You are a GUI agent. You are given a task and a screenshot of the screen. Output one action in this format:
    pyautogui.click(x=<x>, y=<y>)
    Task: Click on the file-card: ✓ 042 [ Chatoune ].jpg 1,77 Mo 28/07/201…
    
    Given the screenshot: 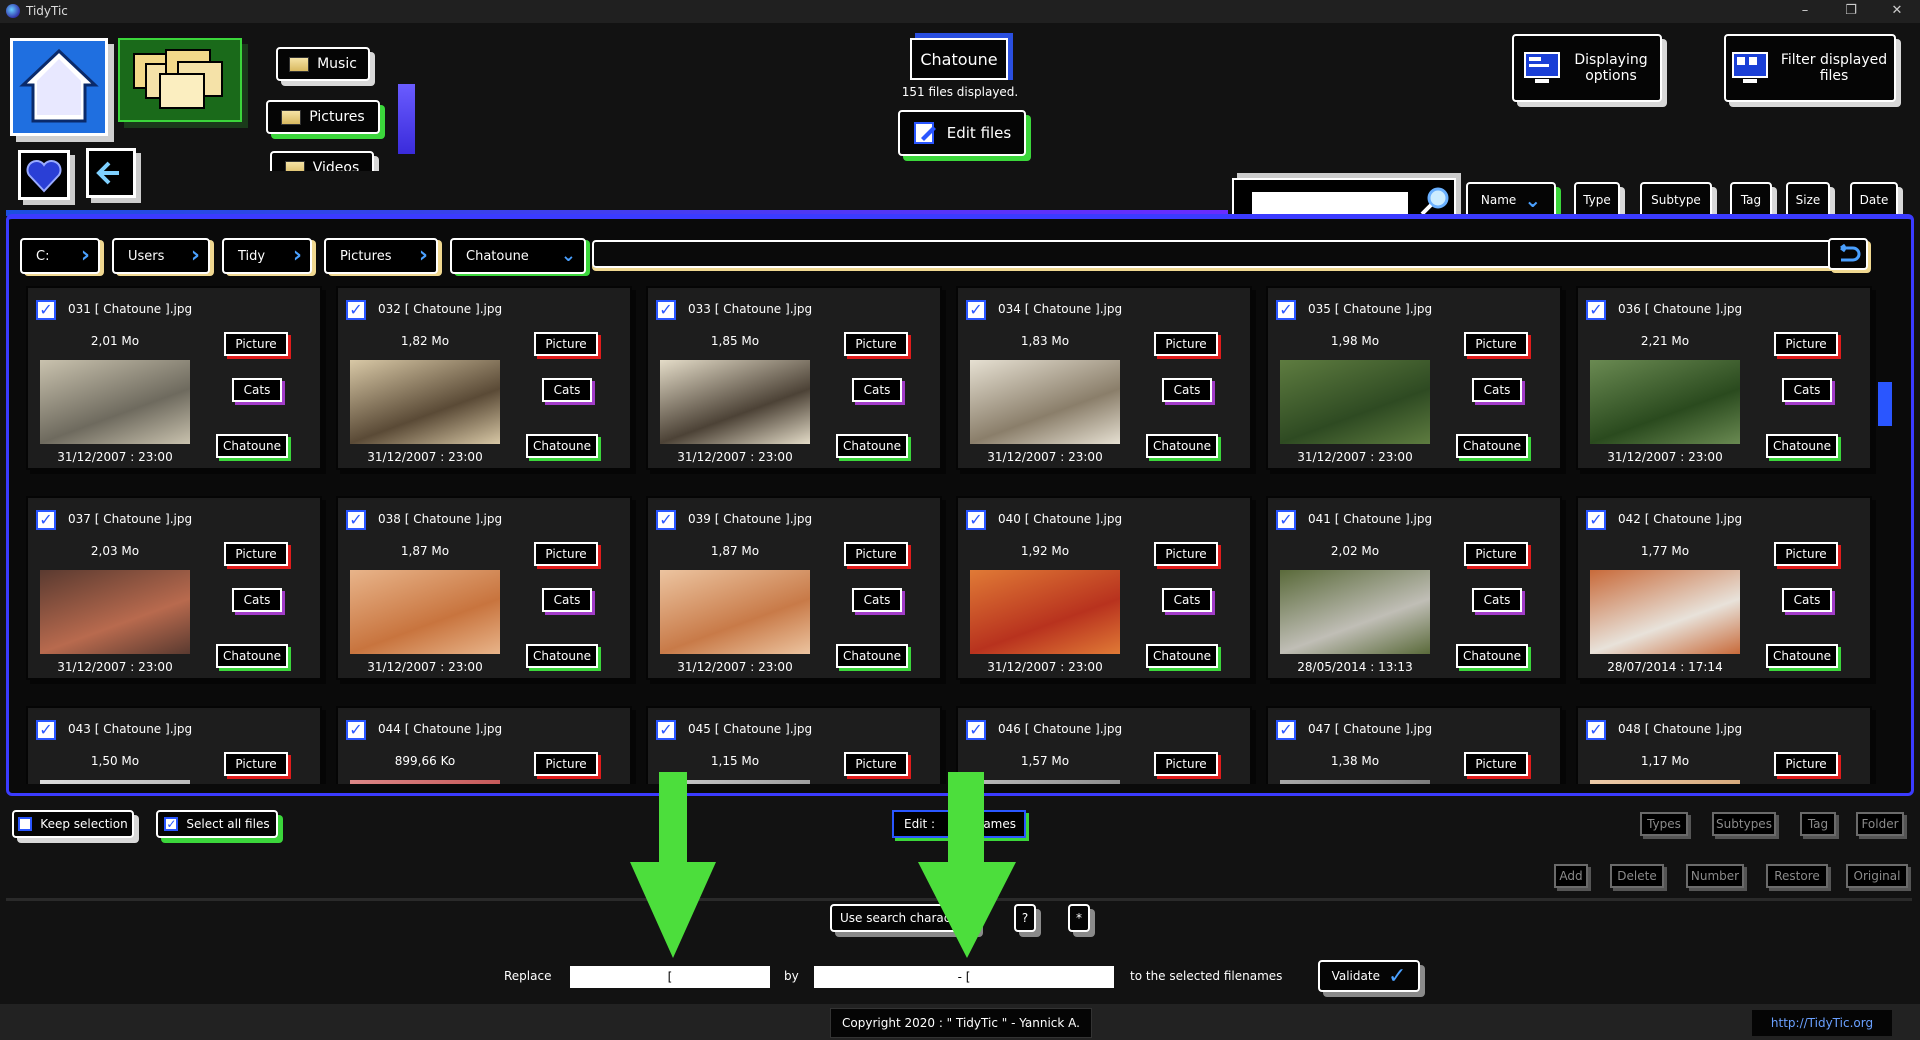 What is the action you would take?
    pyautogui.click(x=1724, y=588)
    